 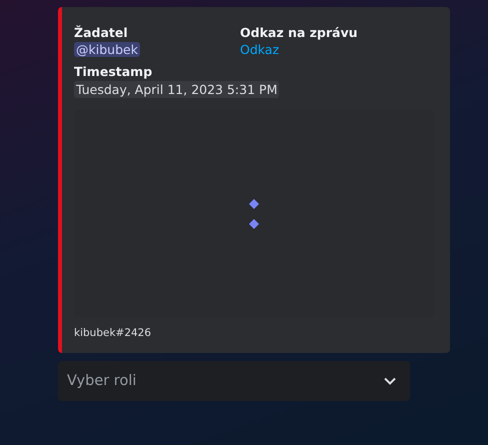 What do you see at coordinates (101, 32) in the screenshot?
I see `field-name: Žadatel` at bounding box center [101, 32].